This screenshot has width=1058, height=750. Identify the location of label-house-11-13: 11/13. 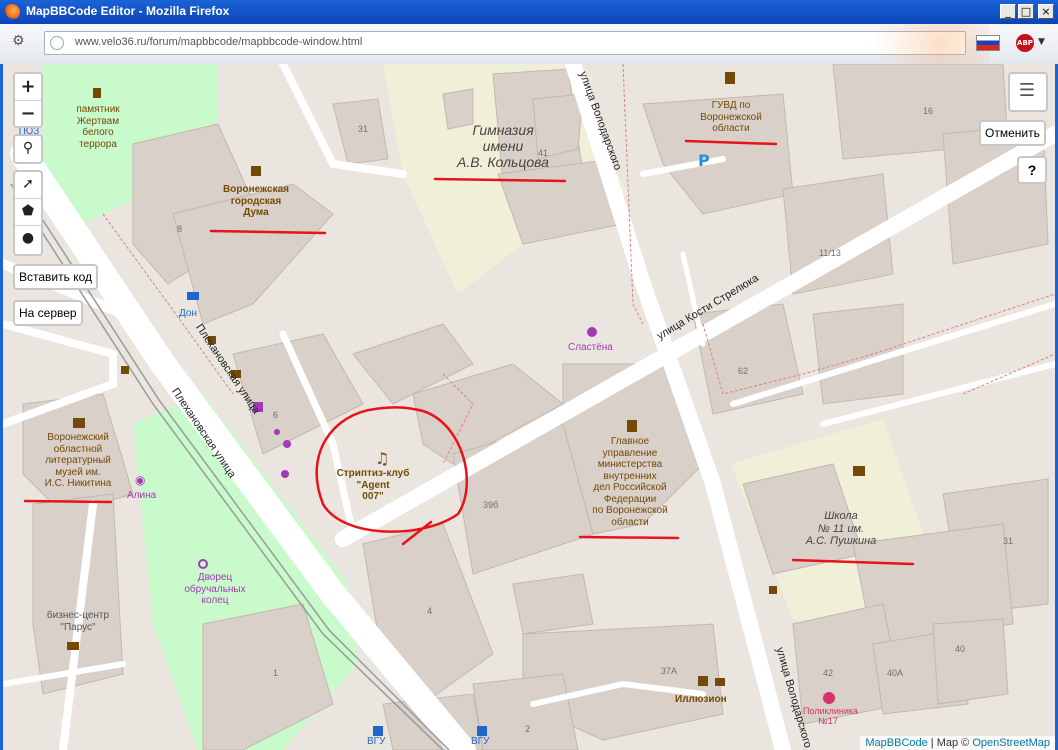
(830, 253).